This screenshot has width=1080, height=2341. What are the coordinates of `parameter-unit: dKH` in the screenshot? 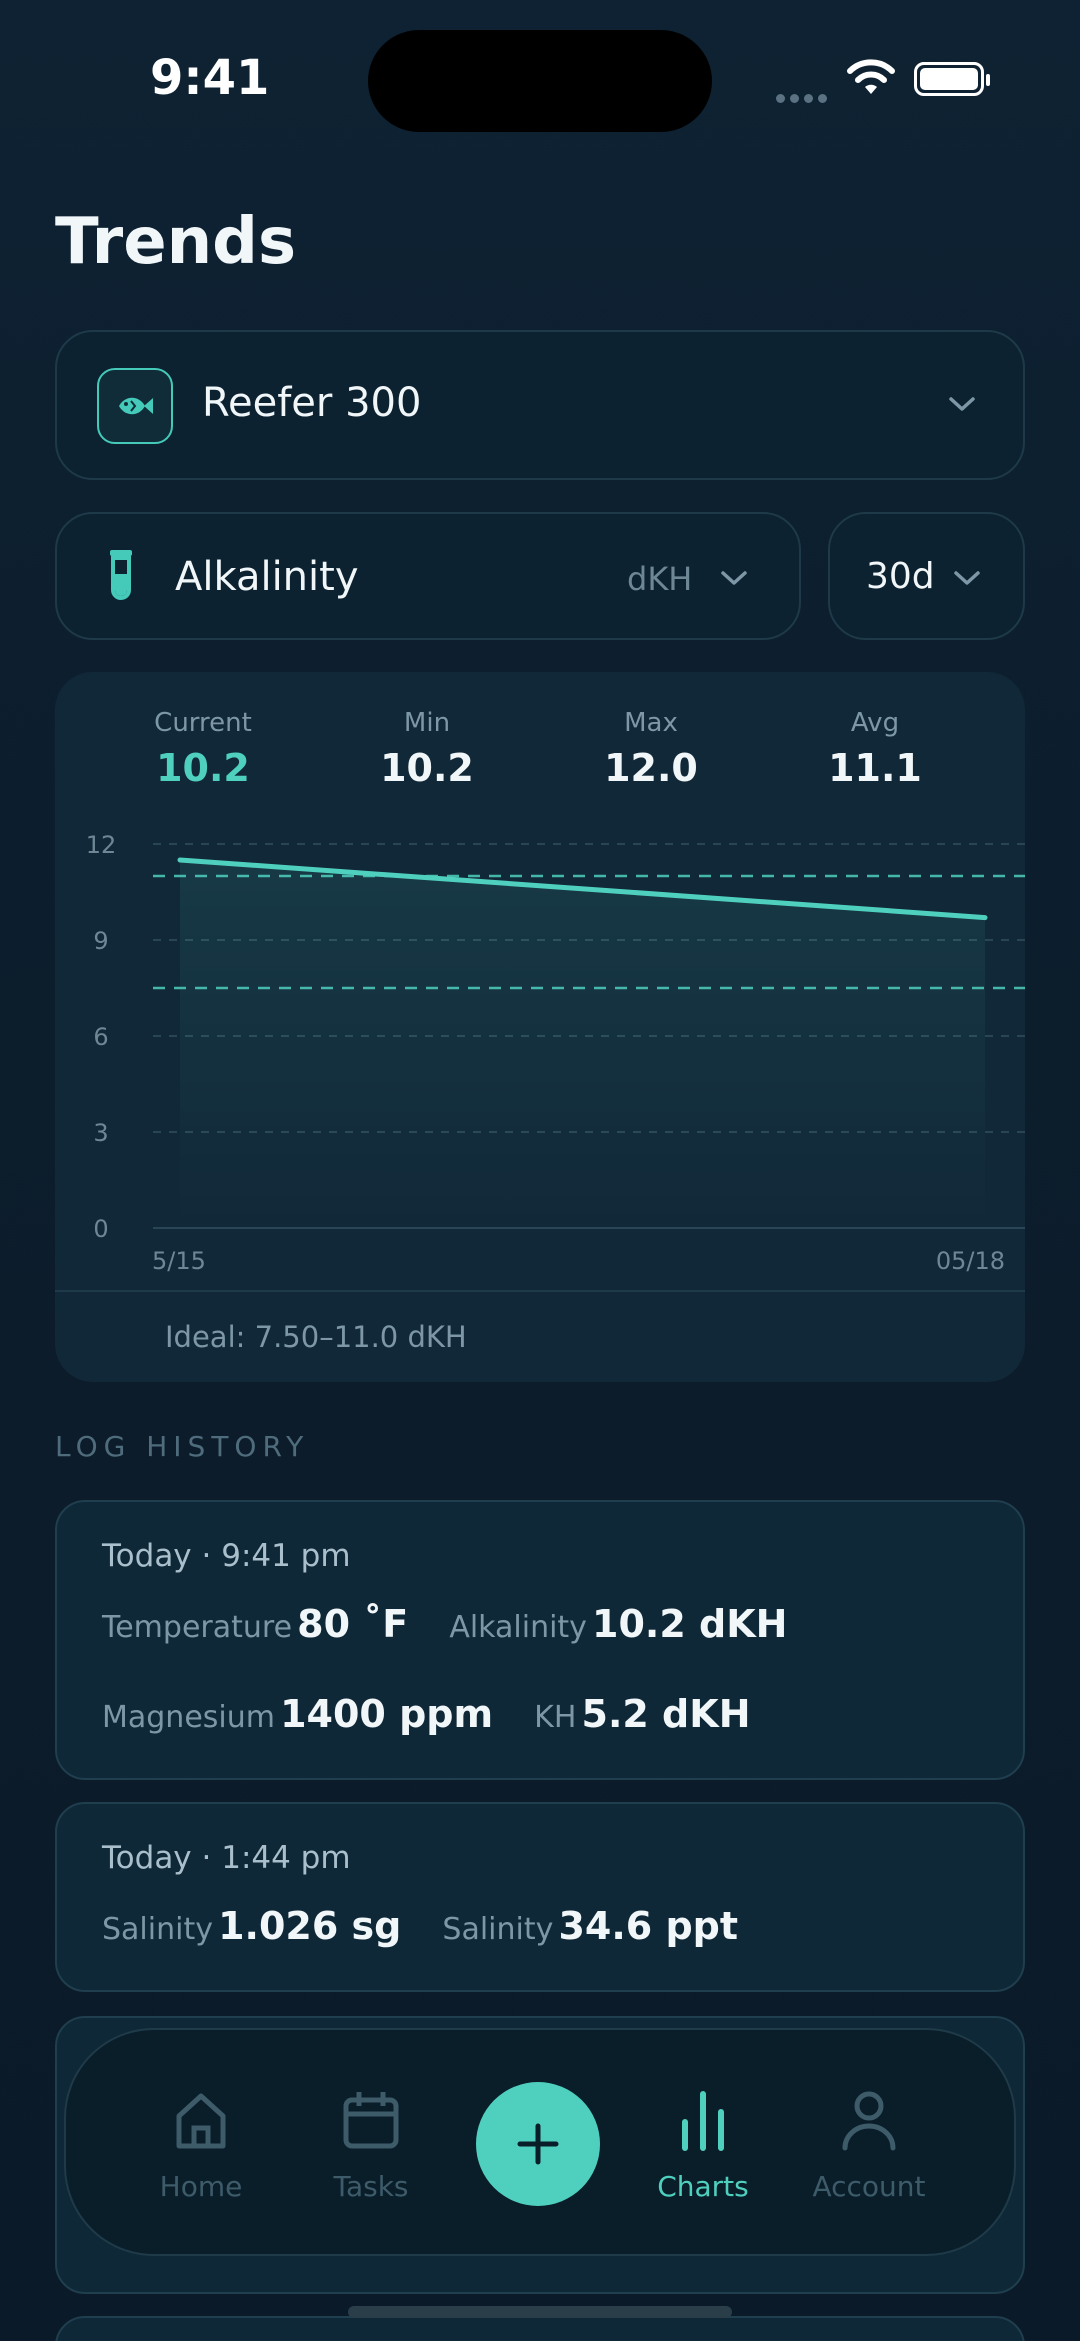 It's located at (660, 579).